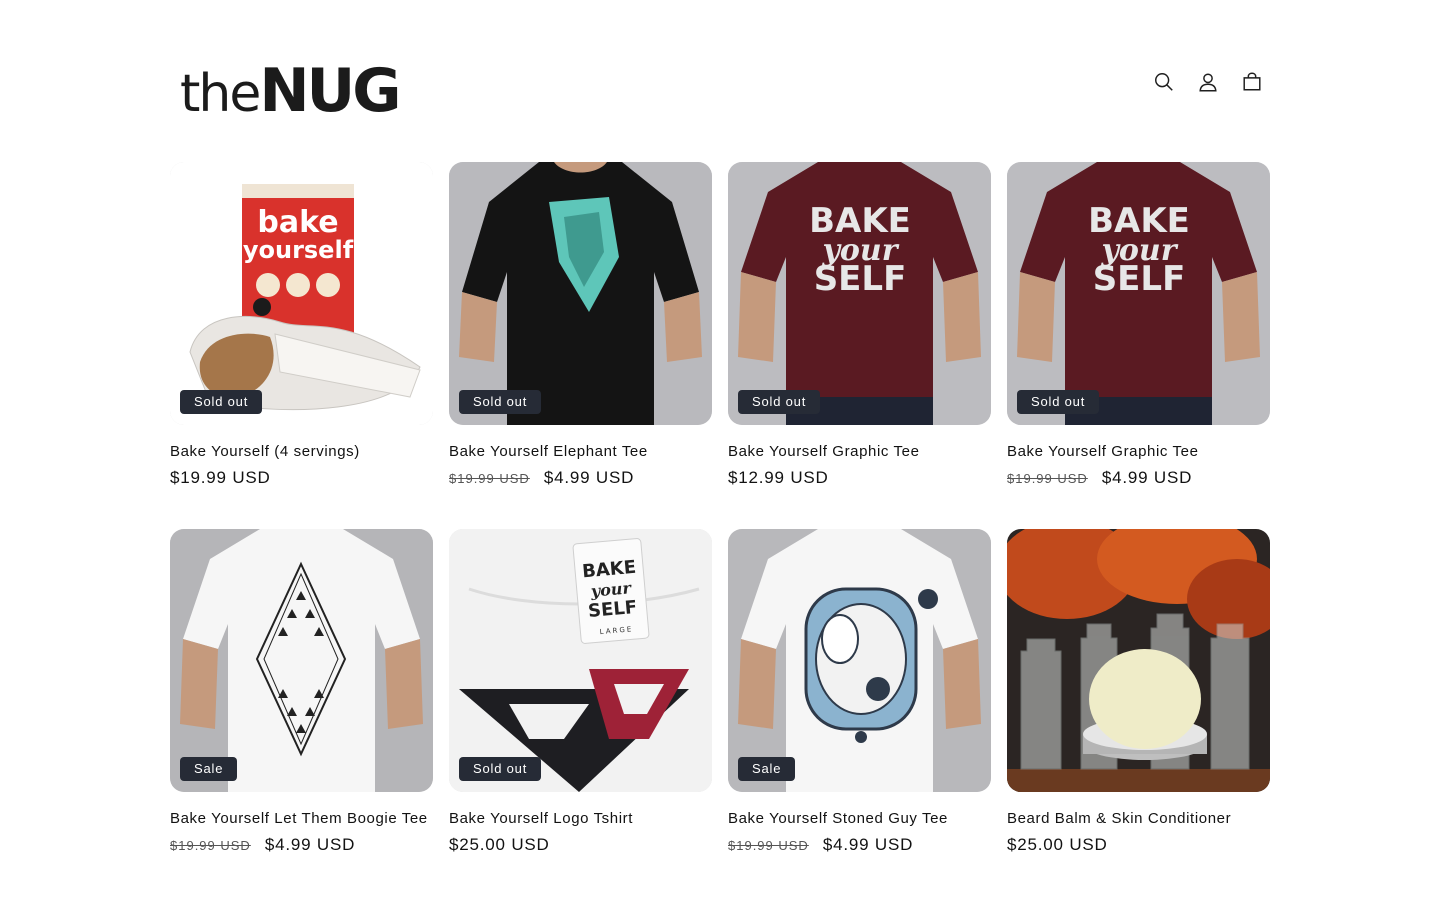 The width and height of the screenshot is (1440, 900). What do you see at coordinates (301, 818) in the screenshot?
I see `product-title: Bake Yourself Let Them Boogie Tee` at bounding box center [301, 818].